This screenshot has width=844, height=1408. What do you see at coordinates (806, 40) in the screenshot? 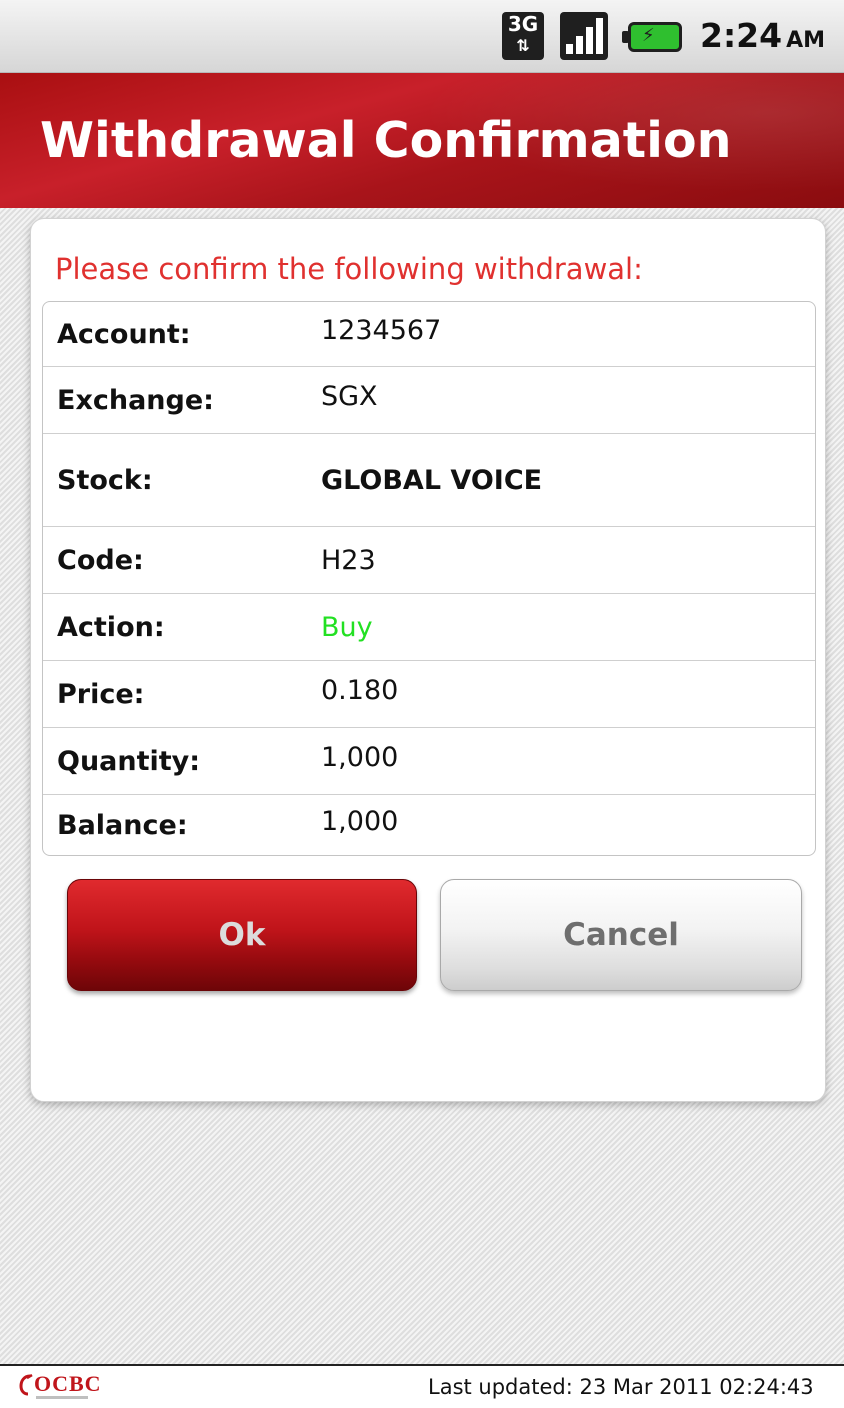
I see `clock-ampm: AM` at bounding box center [806, 40].